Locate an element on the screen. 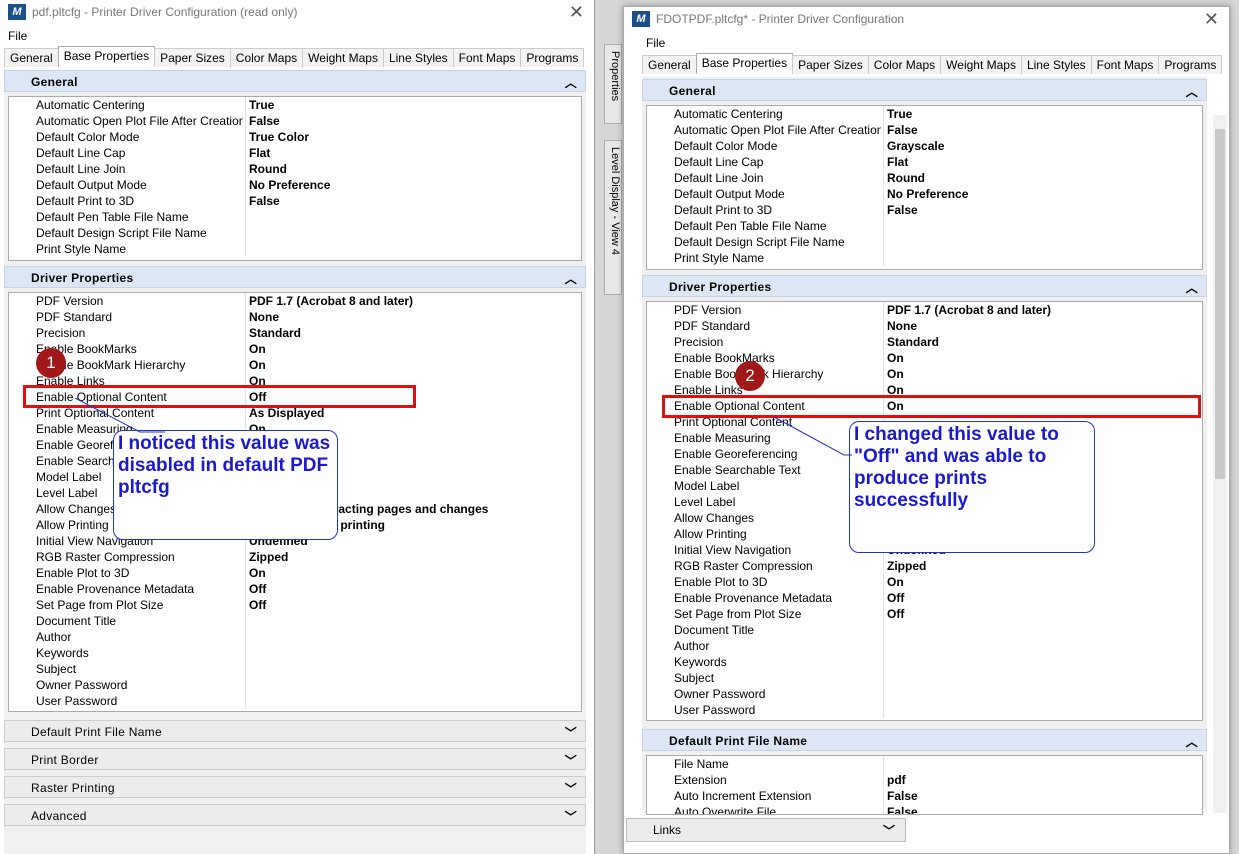 Image resolution: width=1239 pixels, height=854 pixels. links-label: Links is located at coordinates (667, 830).